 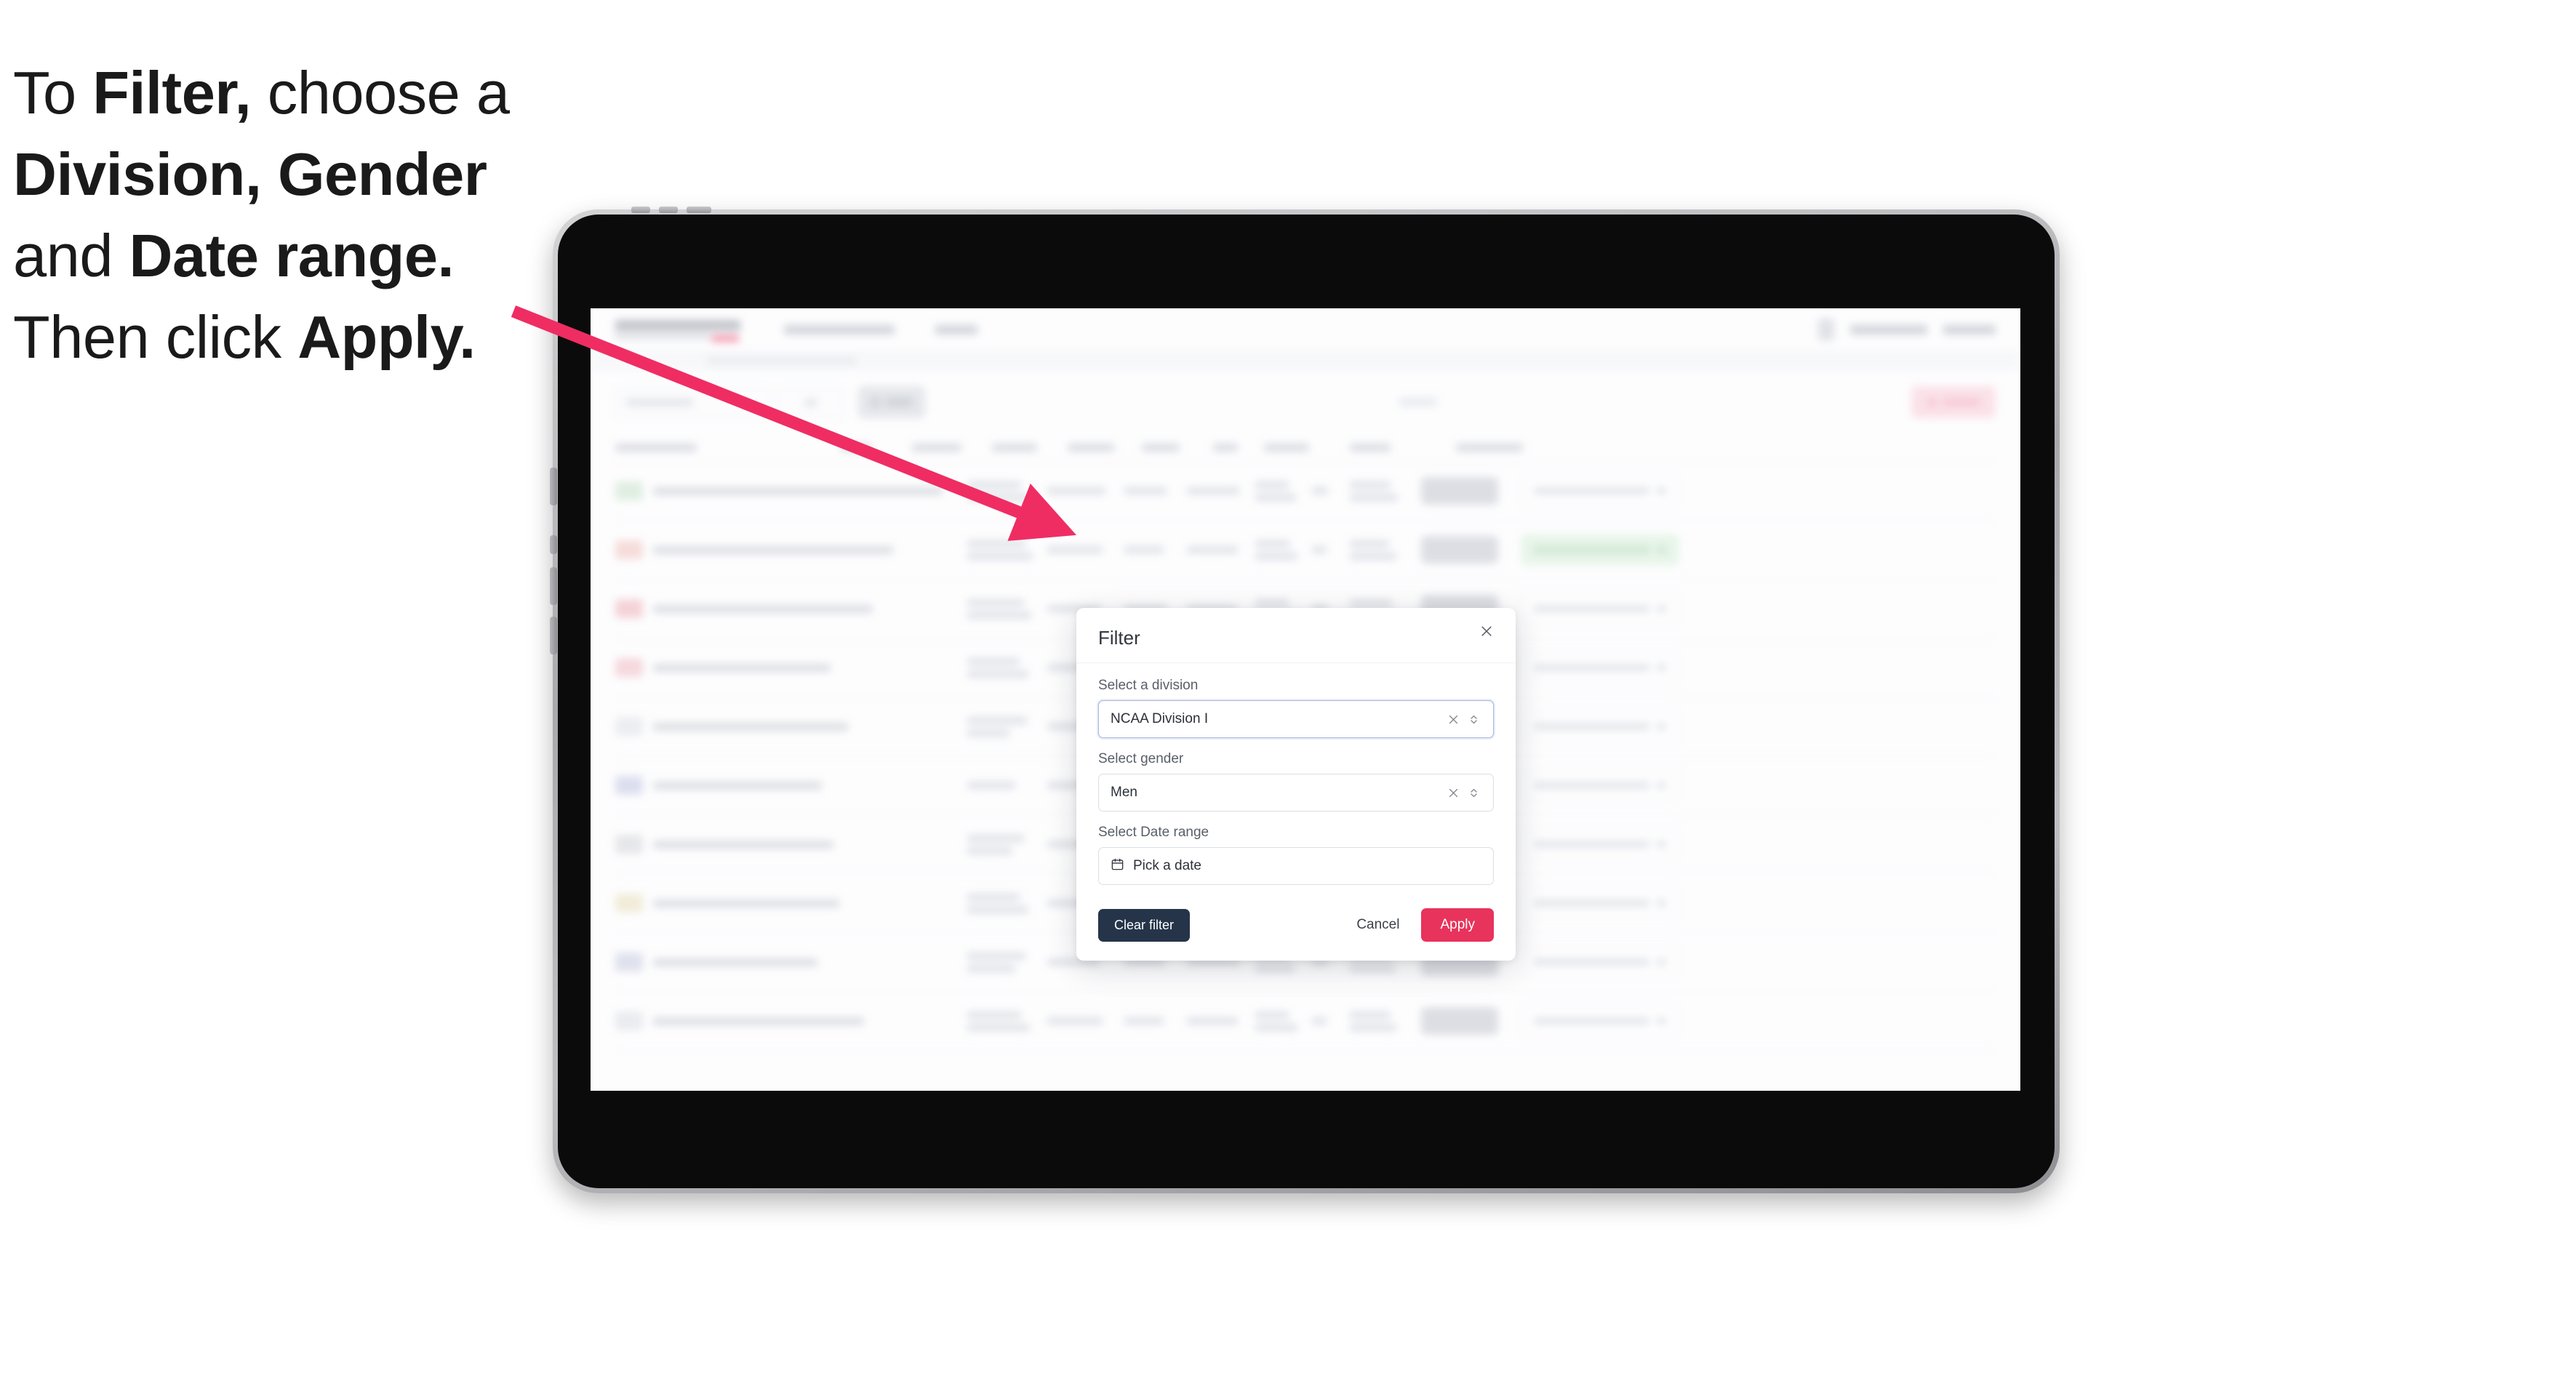 What do you see at coordinates (1124, 793) in the screenshot?
I see `gender-value: Men` at bounding box center [1124, 793].